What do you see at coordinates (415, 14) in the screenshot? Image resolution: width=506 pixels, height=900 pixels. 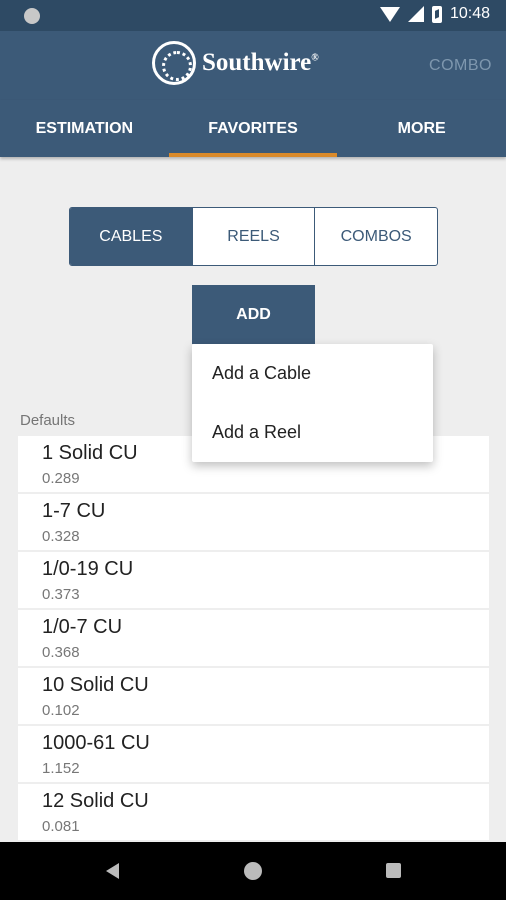 I see `signal-icon` at bounding box center [415, 14].